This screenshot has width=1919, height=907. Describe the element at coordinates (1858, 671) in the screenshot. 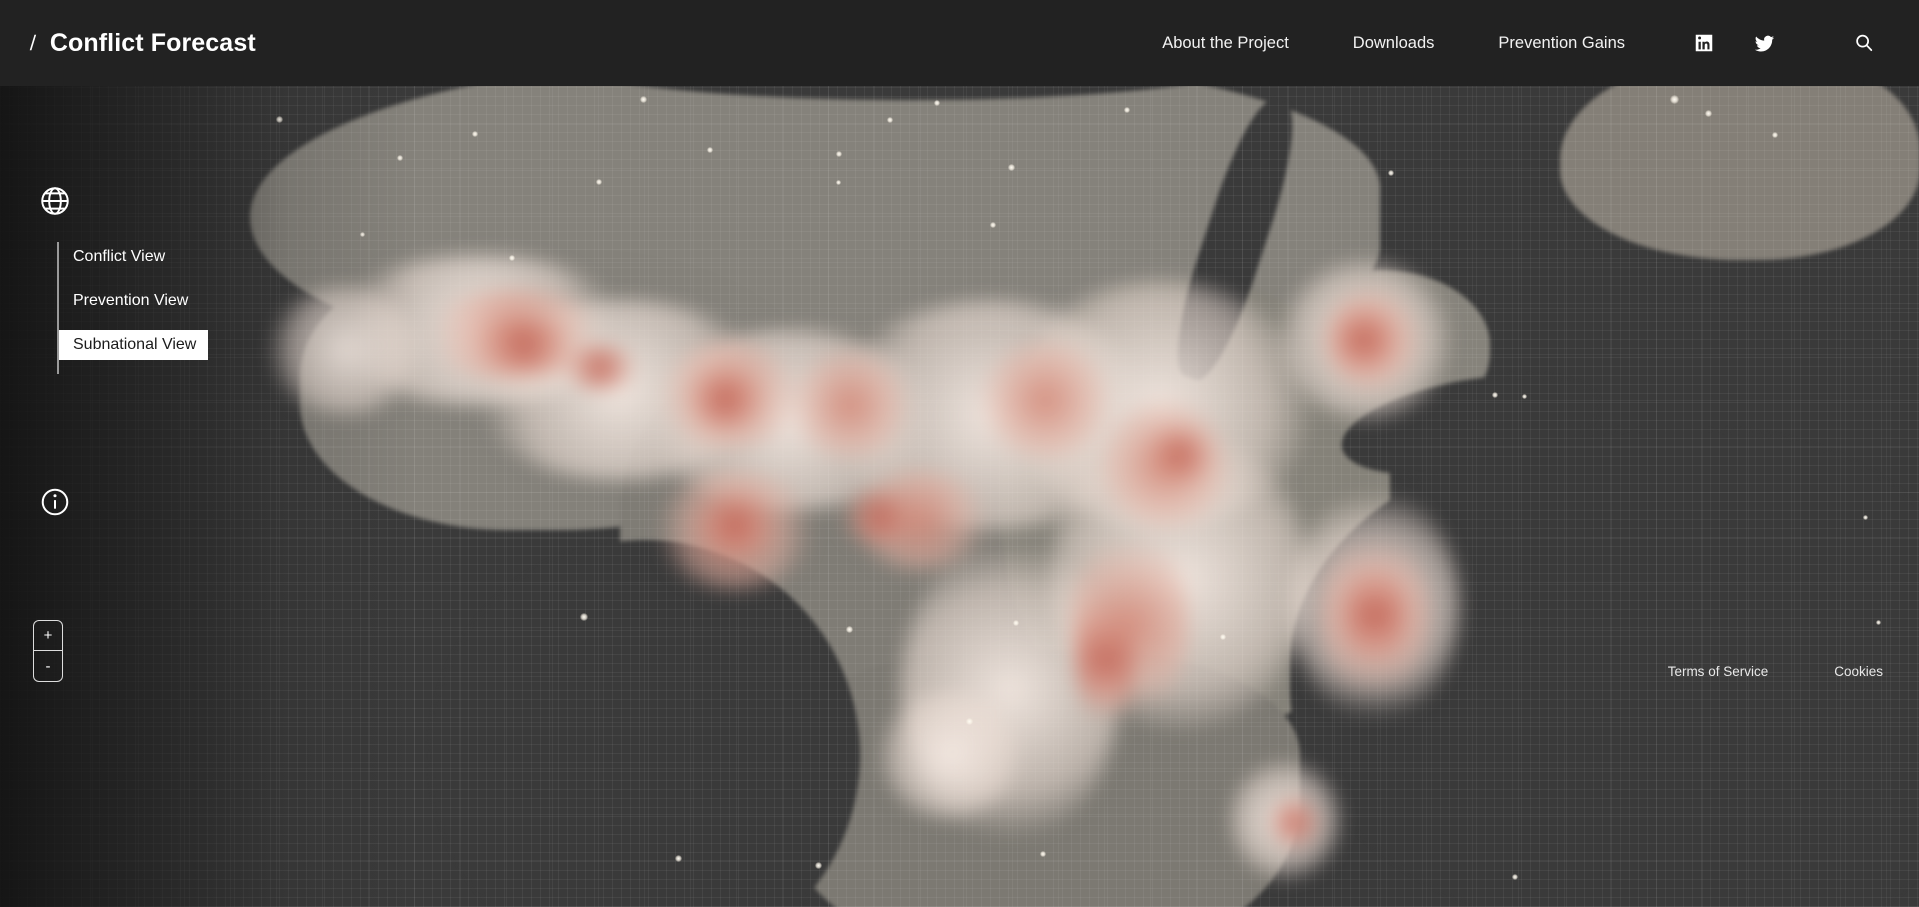

I see `cookies-link: Cookies` at that location.